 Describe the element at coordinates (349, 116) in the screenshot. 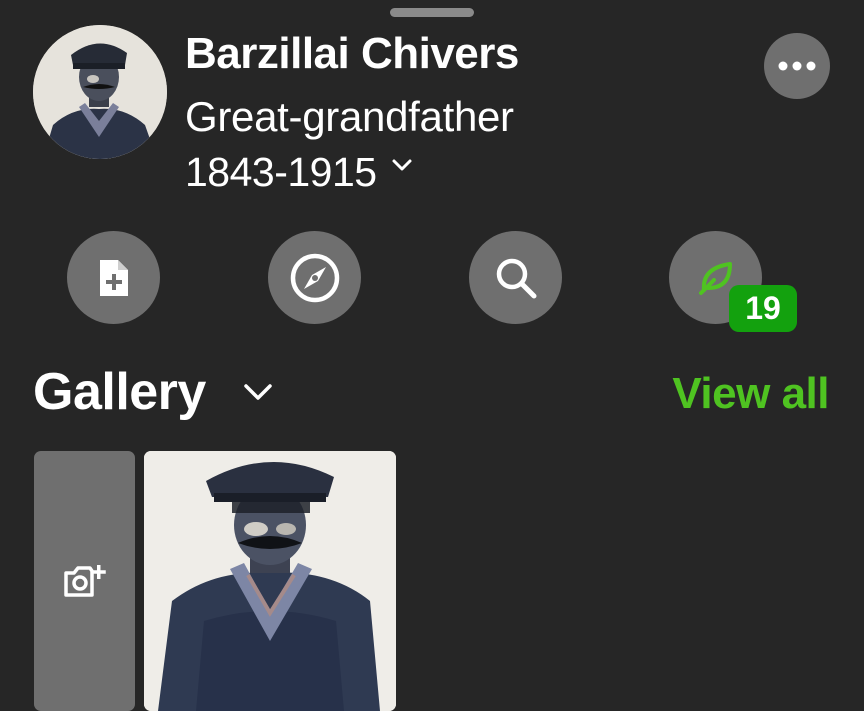

I see `person-relation: Great-grandfather` at that location.